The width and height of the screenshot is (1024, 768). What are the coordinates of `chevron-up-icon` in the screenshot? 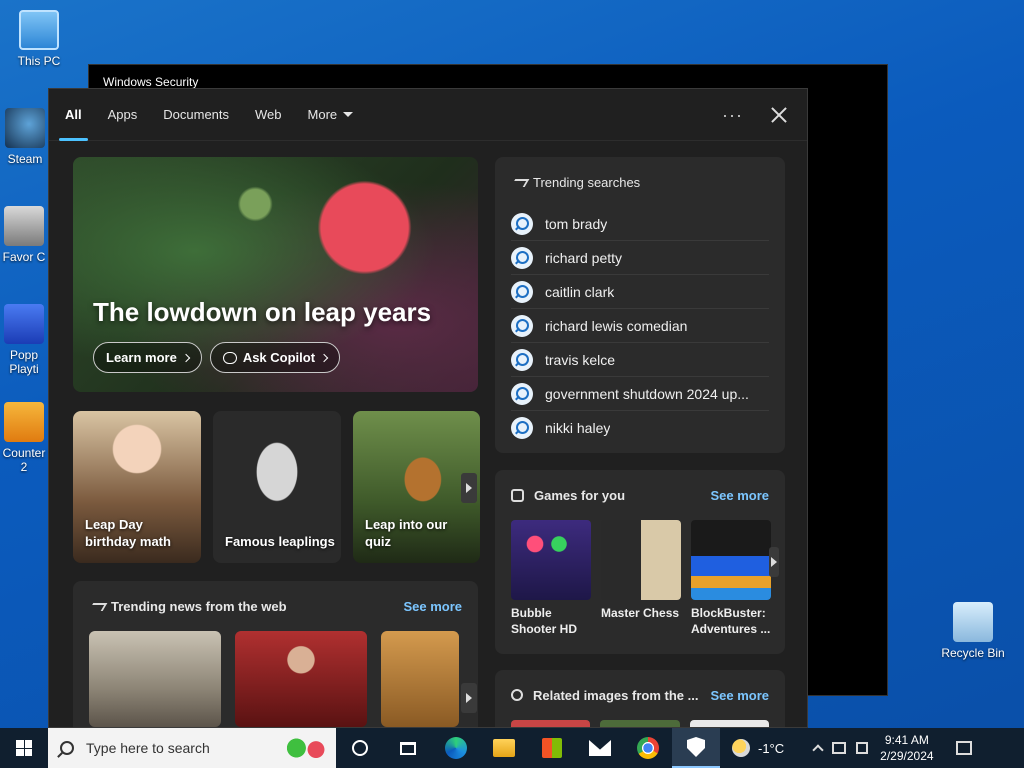 It's located at (818, 750).